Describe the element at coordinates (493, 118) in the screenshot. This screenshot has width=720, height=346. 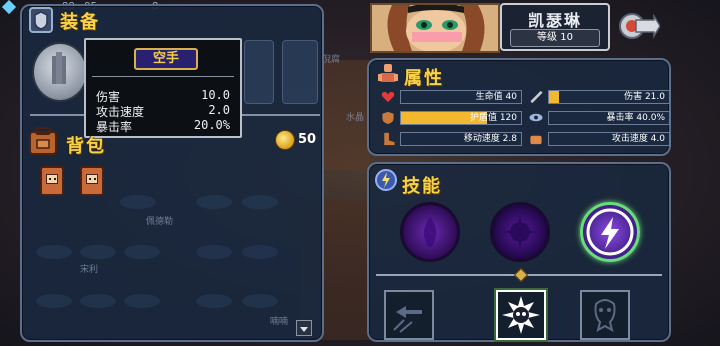
I see `stat-label-armor: 护盾值 120` at that location.